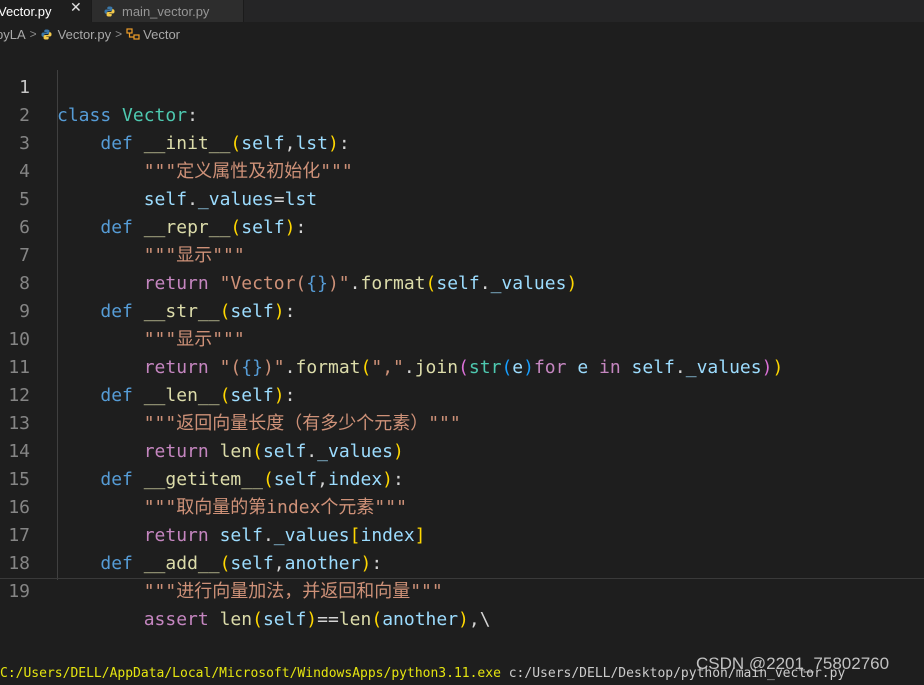 This screenshot has width=924, height=685. I want to click on breadcrumb-symbol: Vector, so click(153, 34).